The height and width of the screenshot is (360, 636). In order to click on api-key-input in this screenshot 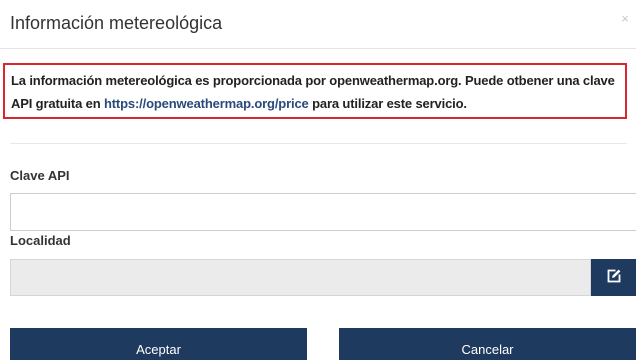, I will do `click(323, 212)`.